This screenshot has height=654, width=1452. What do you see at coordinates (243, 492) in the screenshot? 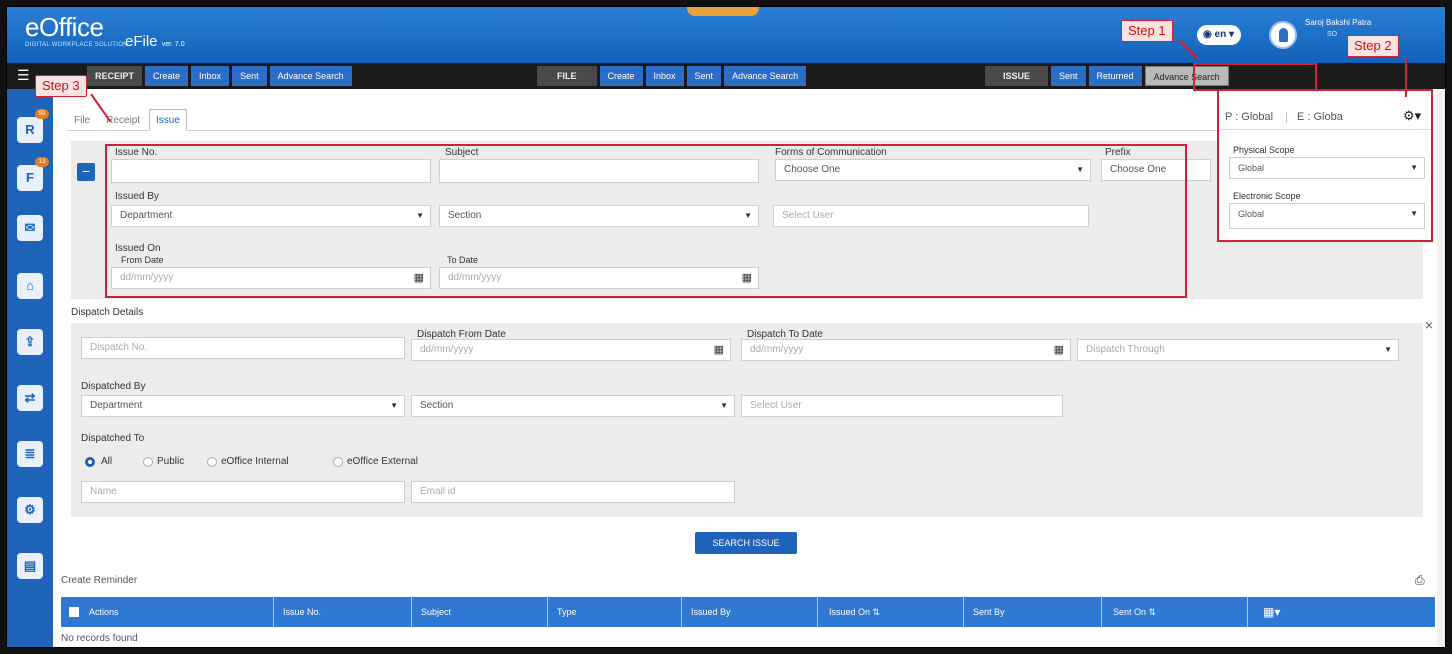
I see `dispatch-name-input: Name` at bounding box center [243, 492].